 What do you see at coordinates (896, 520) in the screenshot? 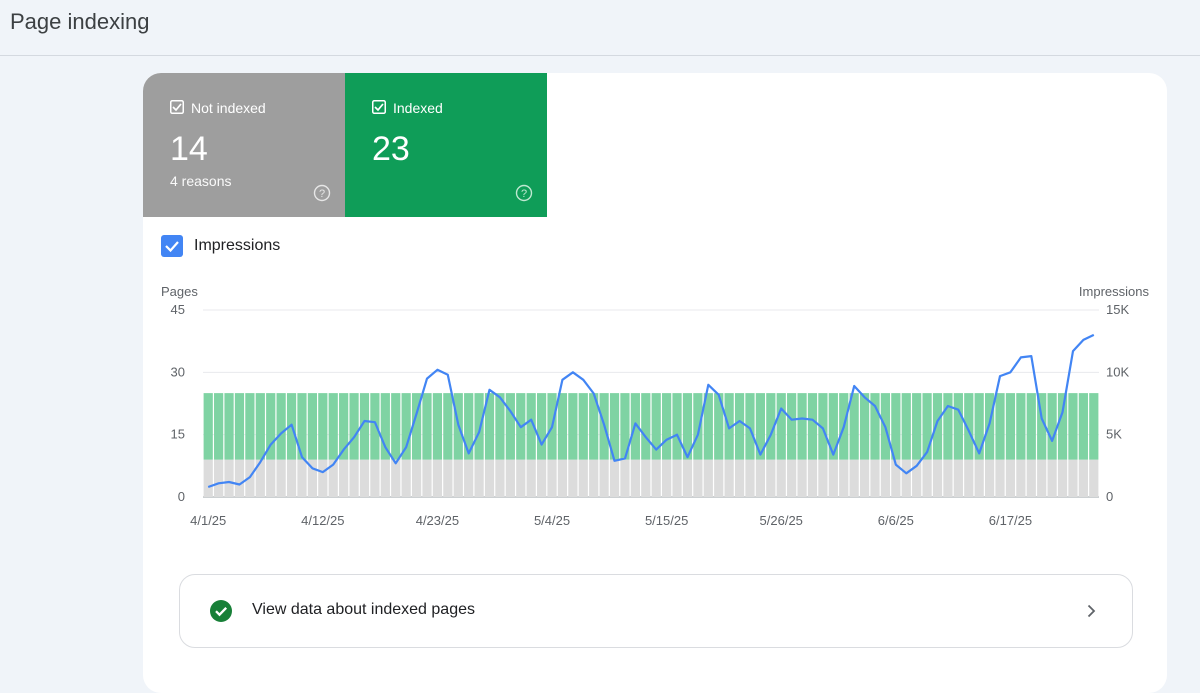
I see `x-tick-label: 6/6/25` at bounding box center [896, 520].